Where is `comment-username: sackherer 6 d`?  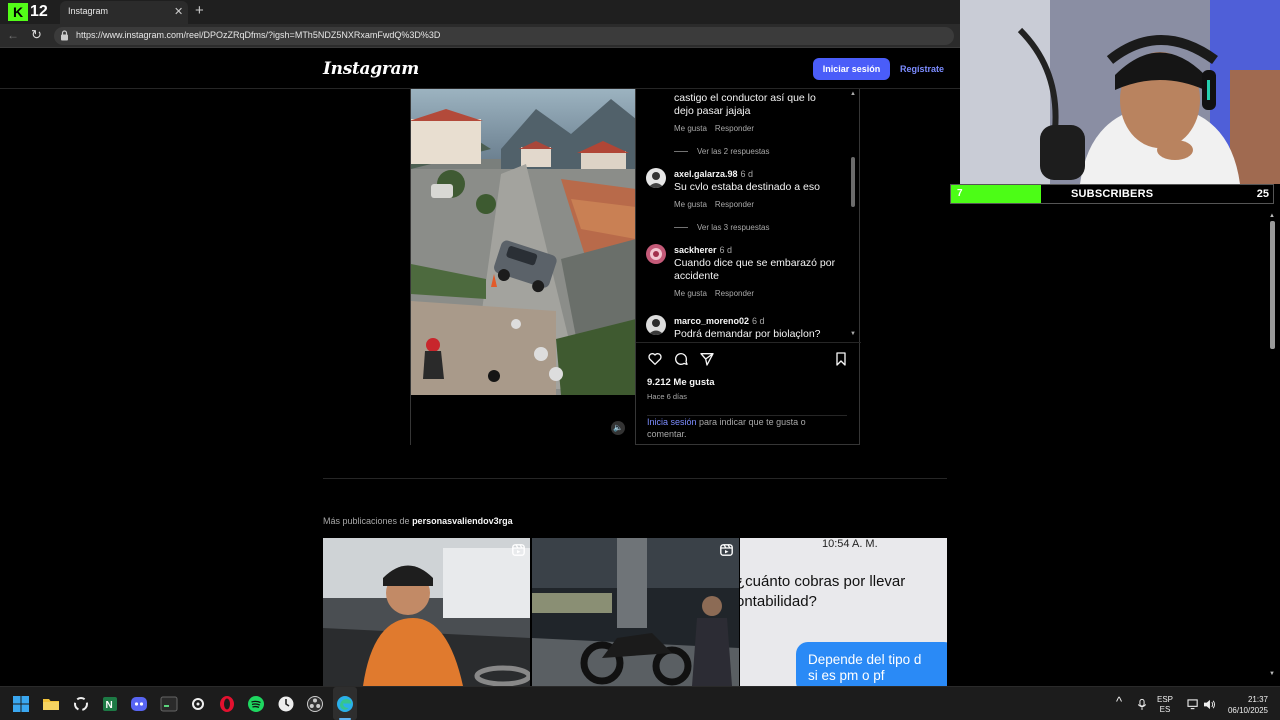
comment-username: sackherer 6 d is located at coordinates (703, 250).